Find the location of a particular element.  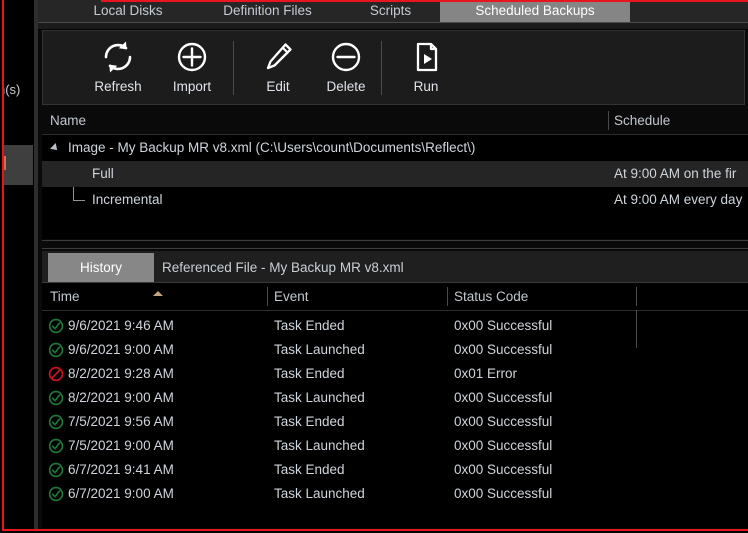

tab-history: History is located at coordinates (101, 267).